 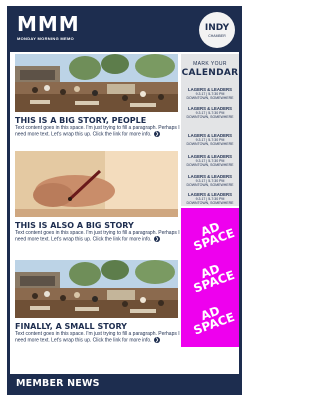 What do you see at coordinates (210, 64) in the screenshot?
I see `calendar-heading-top: MARK YOUR` at bounding box center [210, 64].